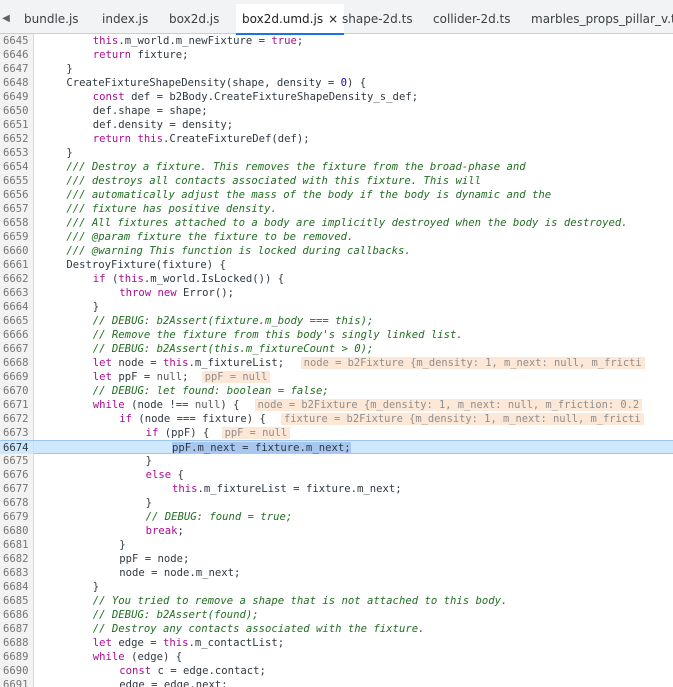 The width and height of the screenshot is (673, 687). I want to click on line-number: 6664, so click(17, 307).